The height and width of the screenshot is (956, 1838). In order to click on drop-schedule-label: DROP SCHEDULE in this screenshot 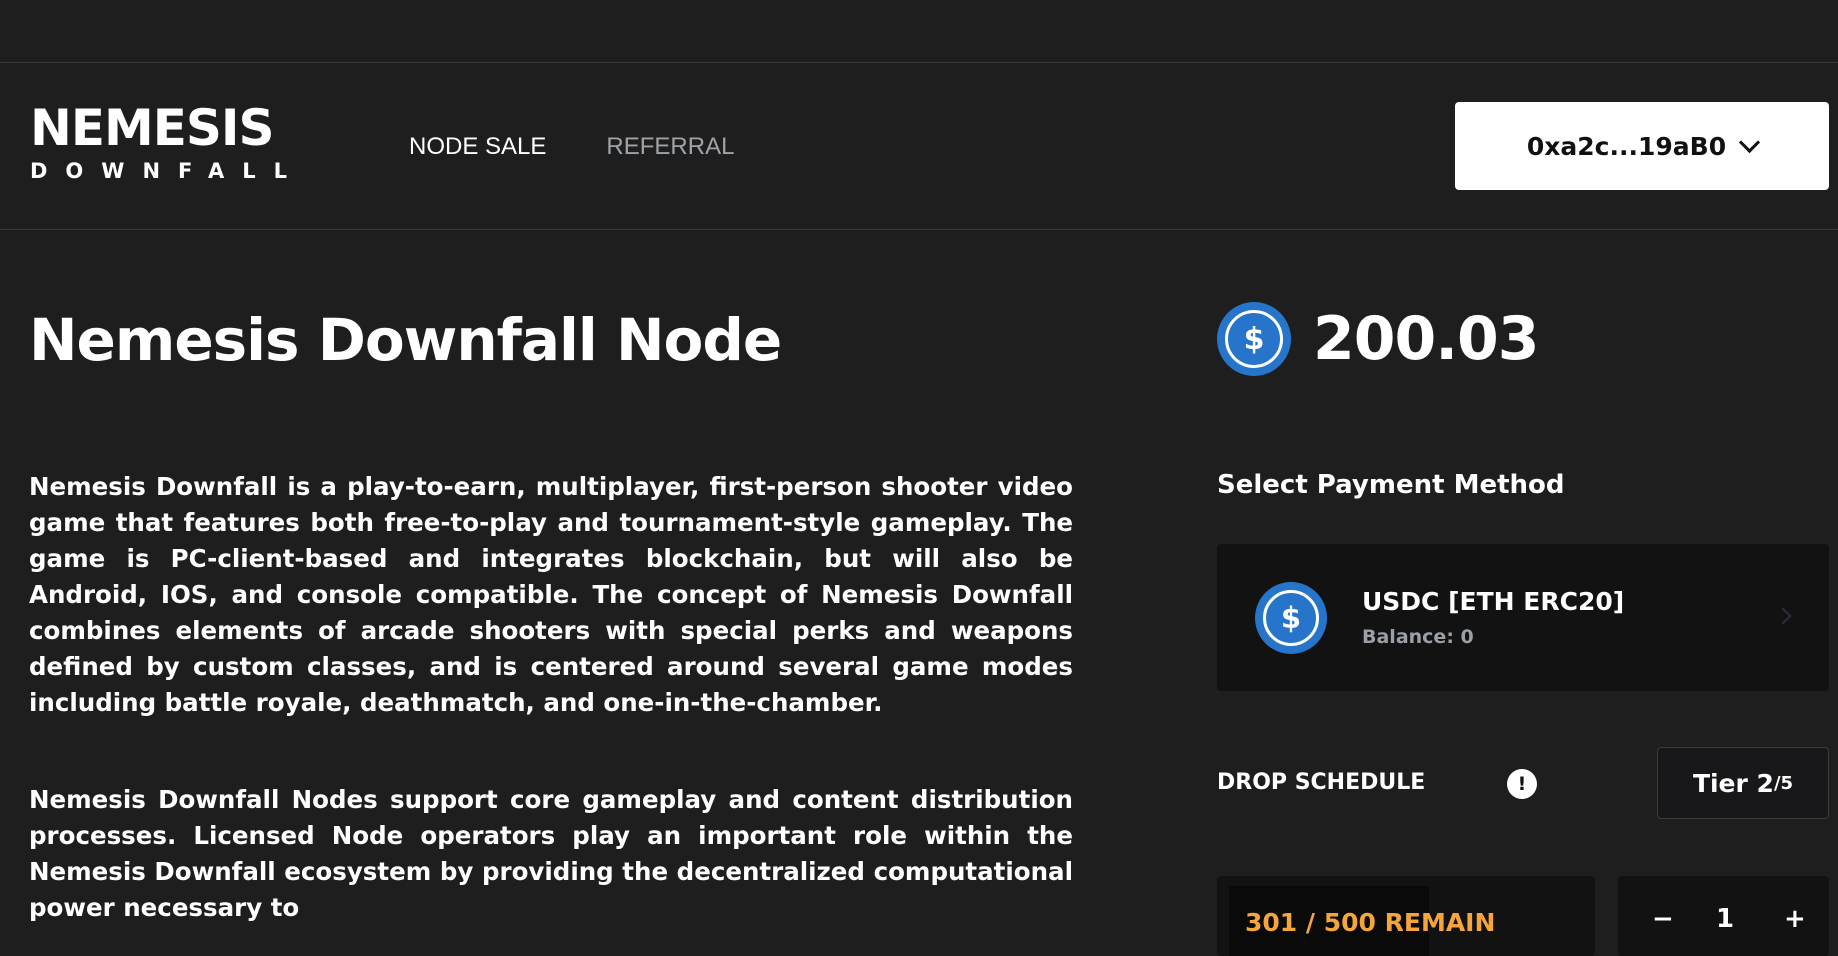, I will do `click(1321, 782)`.